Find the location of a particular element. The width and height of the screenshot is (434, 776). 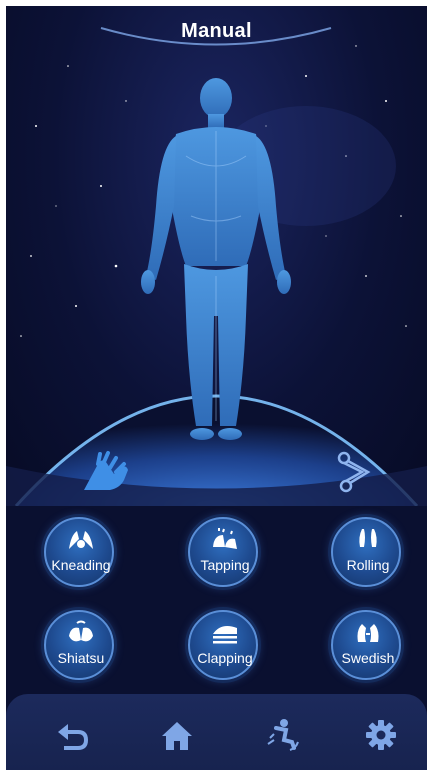

bottom-tab-bar is located at coordinates (216, 732).